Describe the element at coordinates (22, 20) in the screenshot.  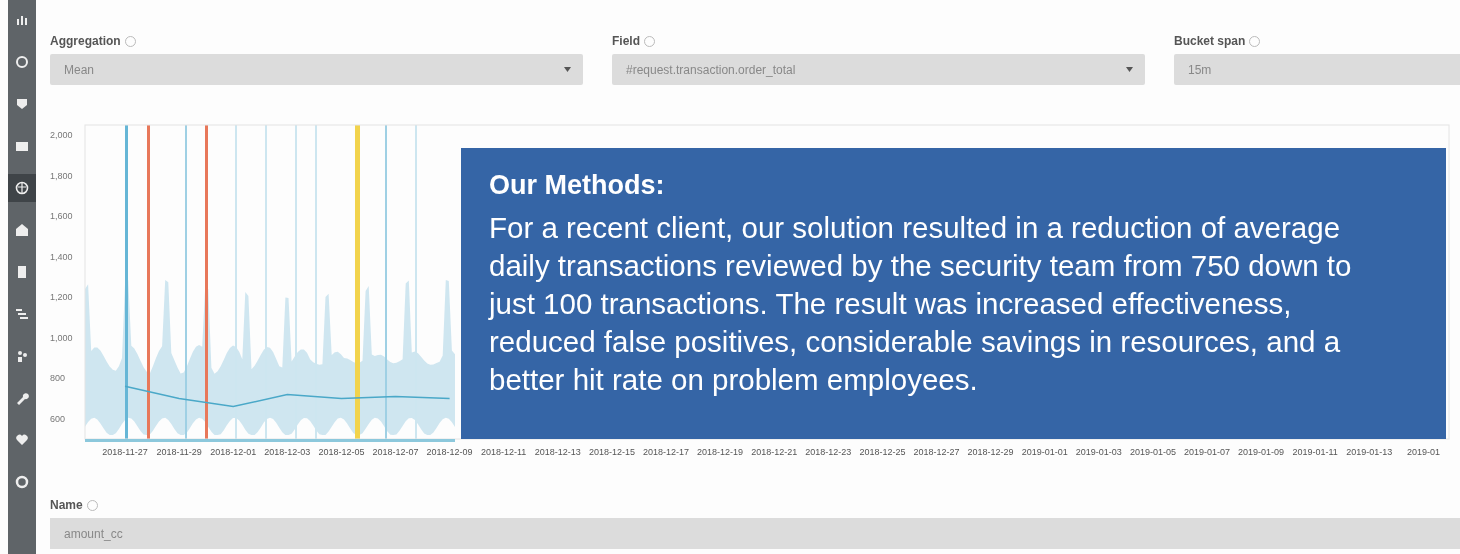
I see `bar-chart-icon` at that location.